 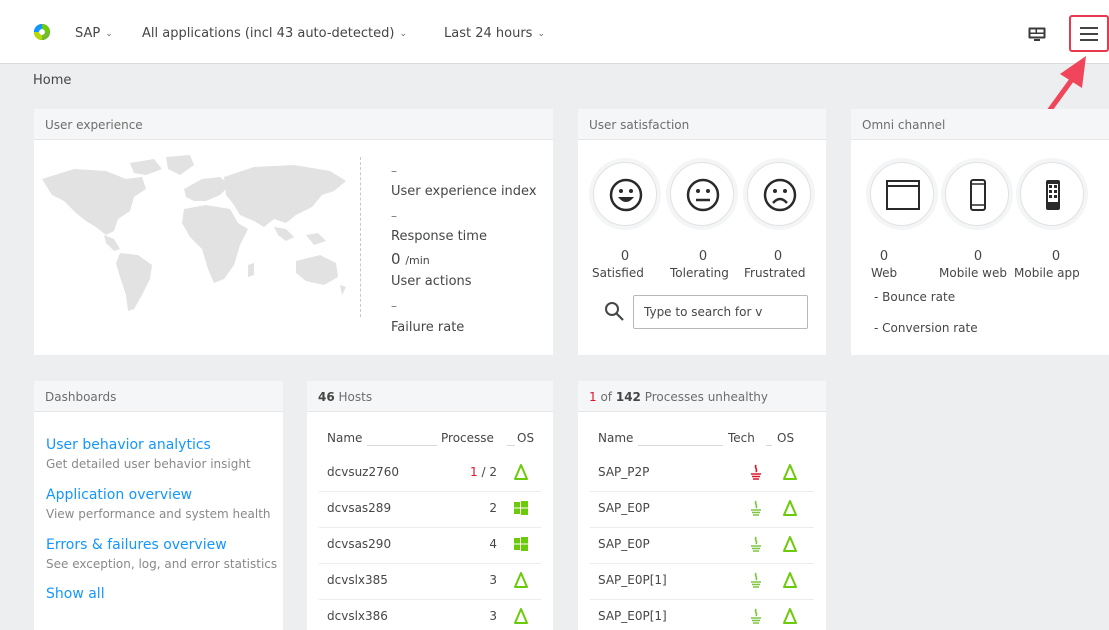 I want to click on world-map-icon, so click(x=194, y=233).